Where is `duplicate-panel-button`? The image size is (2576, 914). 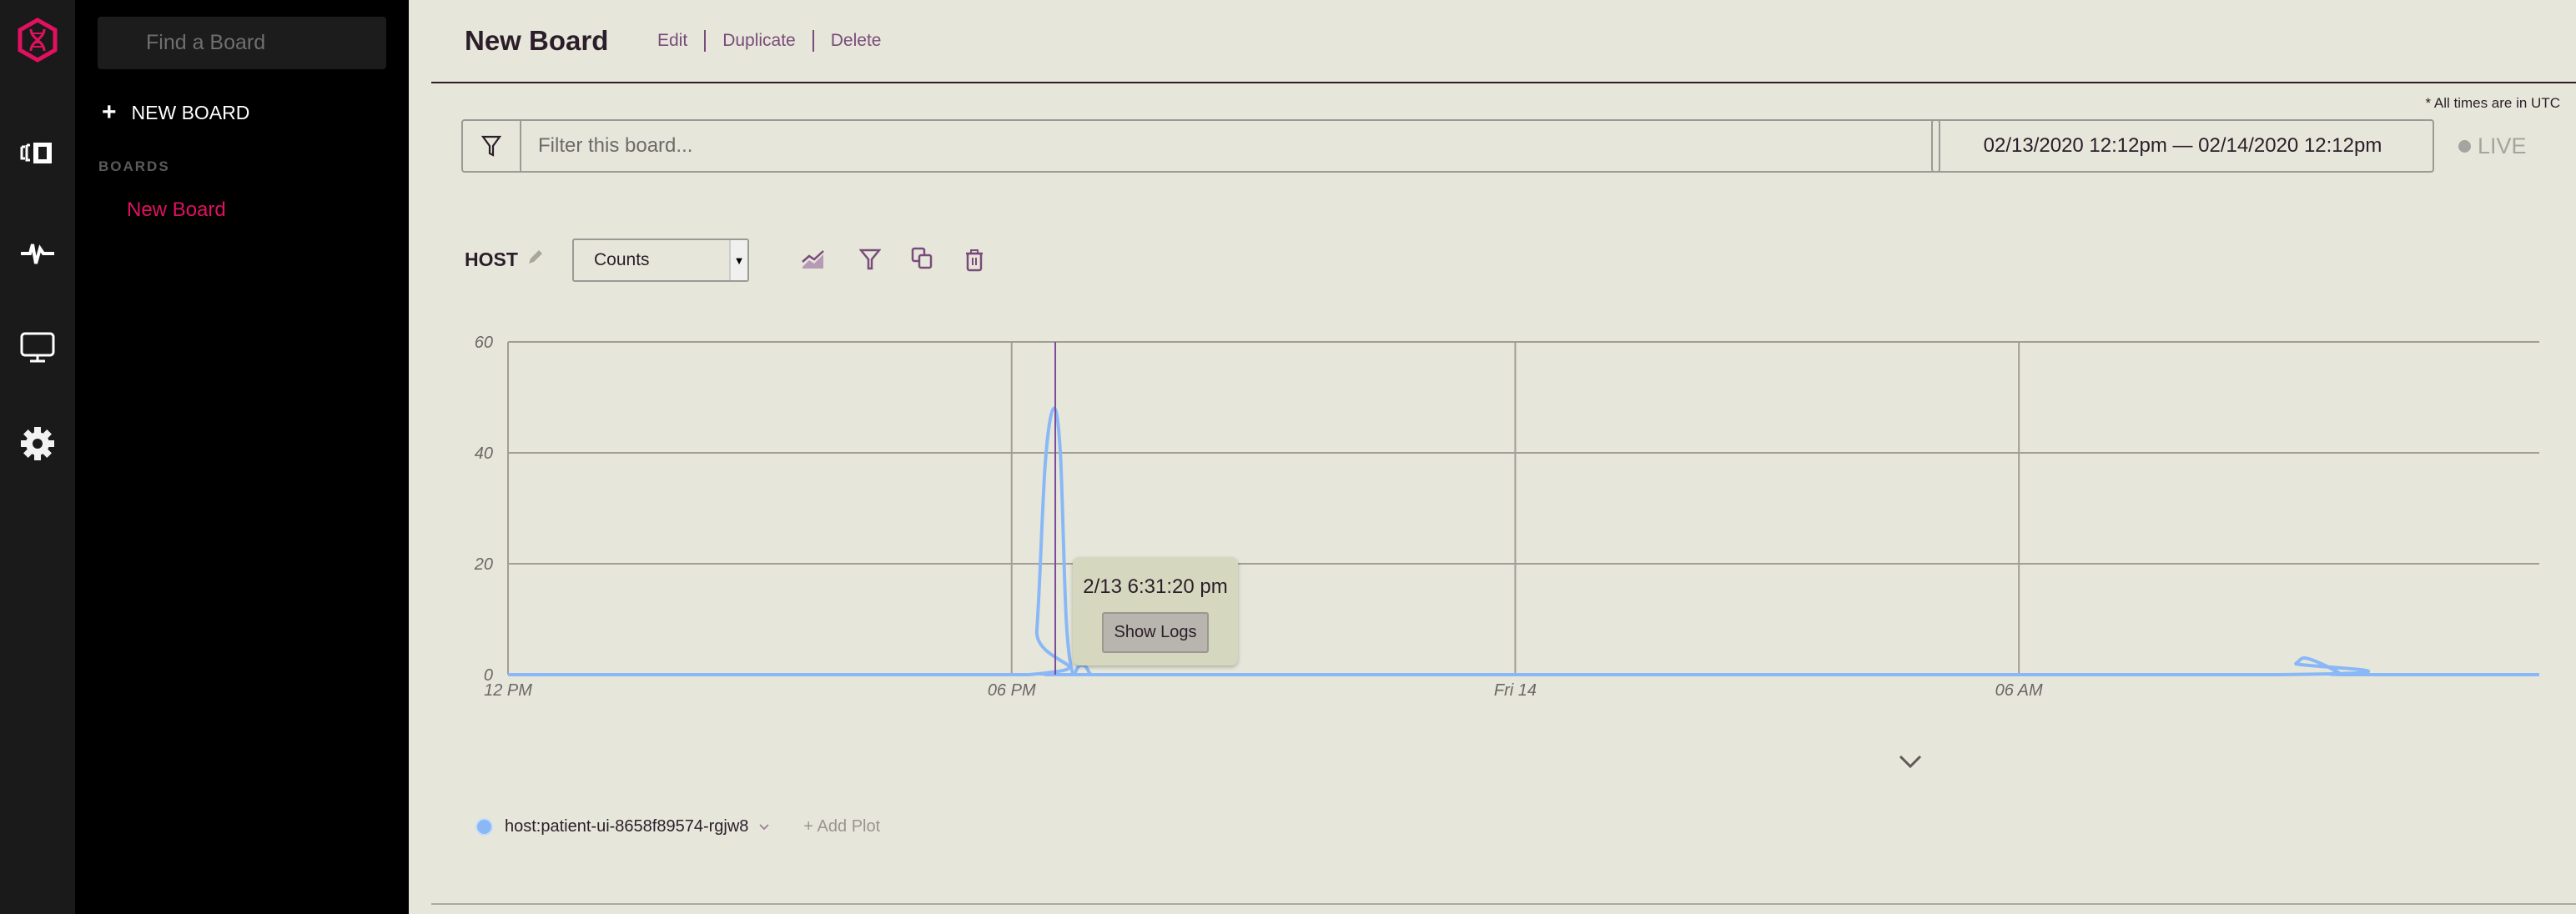
duplicate-panel-button is located at coordinates (922, 260).